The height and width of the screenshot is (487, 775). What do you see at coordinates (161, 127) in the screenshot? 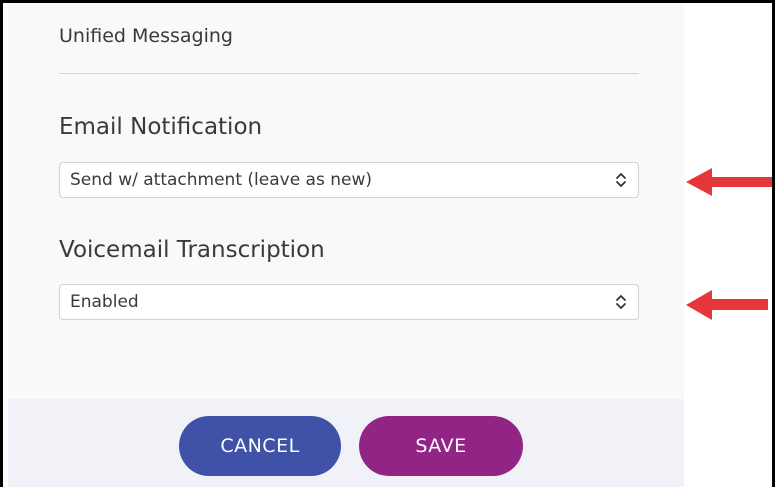
I see `email-notification-label: Email Notification` at bounding box center [161, 127].